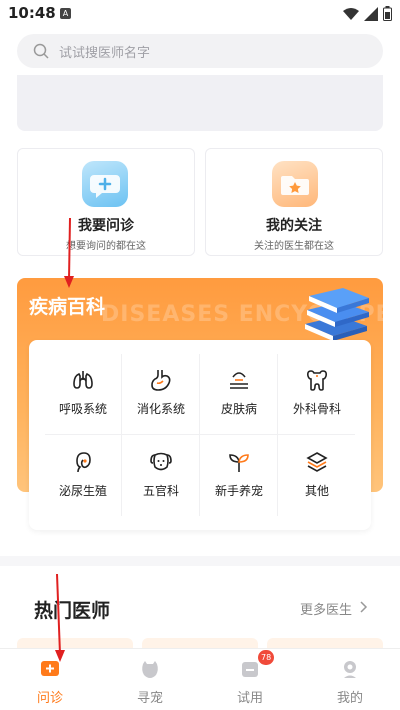  Describe the element at coordinates (316, 409) in the screenshot. I see `category-label: 外科骨科` at that location.